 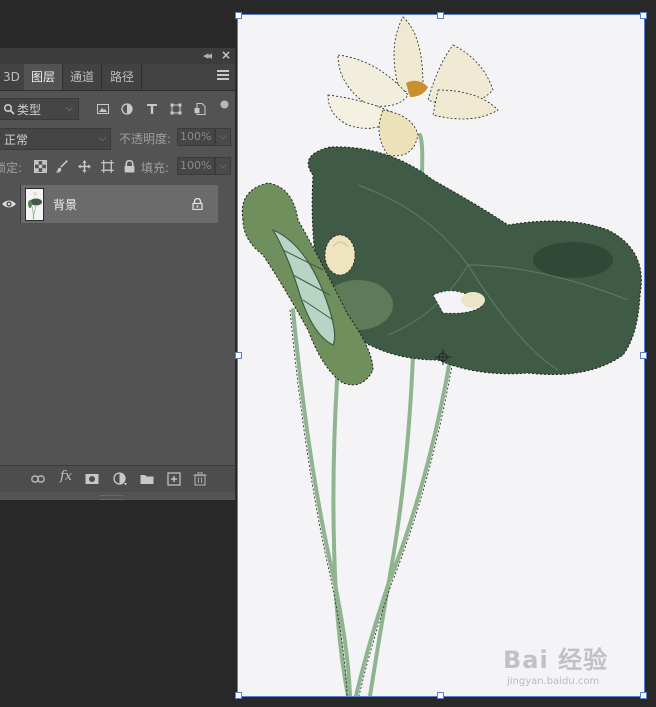 What do you see at coordinates (117, 109) in the screenshot?
I see `layer-filter-row: 类型 ⌵` at bounding box center [117, 109].